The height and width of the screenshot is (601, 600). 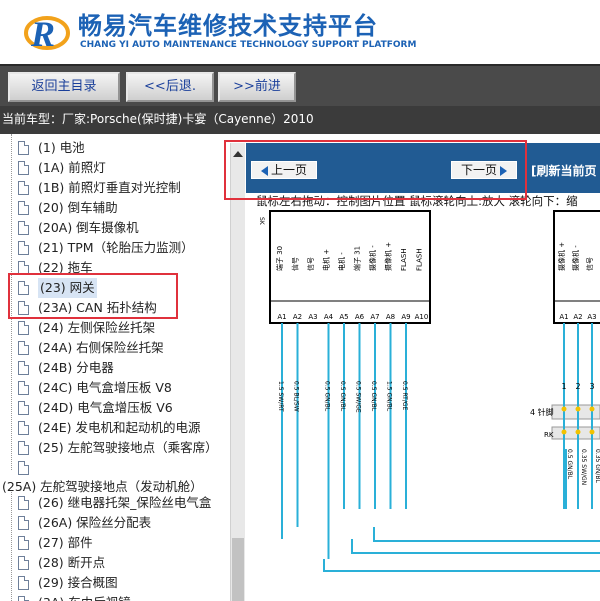 I want to click on prev-page-button: 上一页, so click(x=284, y=170).